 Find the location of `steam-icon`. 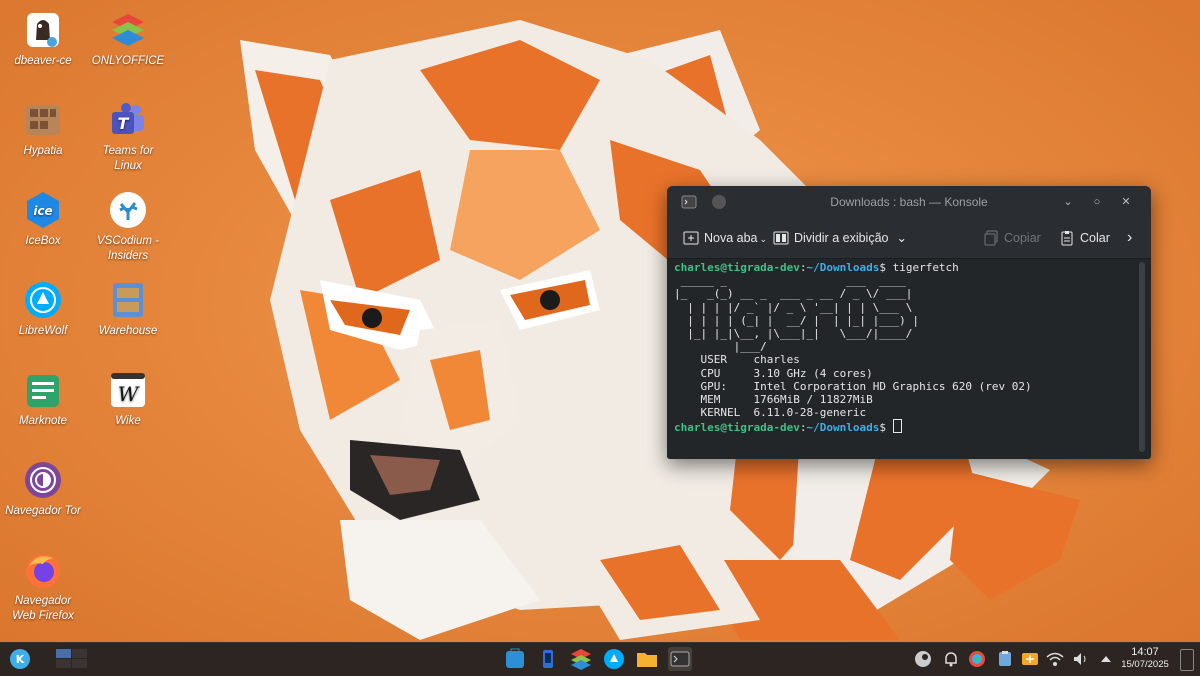

steam-icon is located at coordinates (923, 659).